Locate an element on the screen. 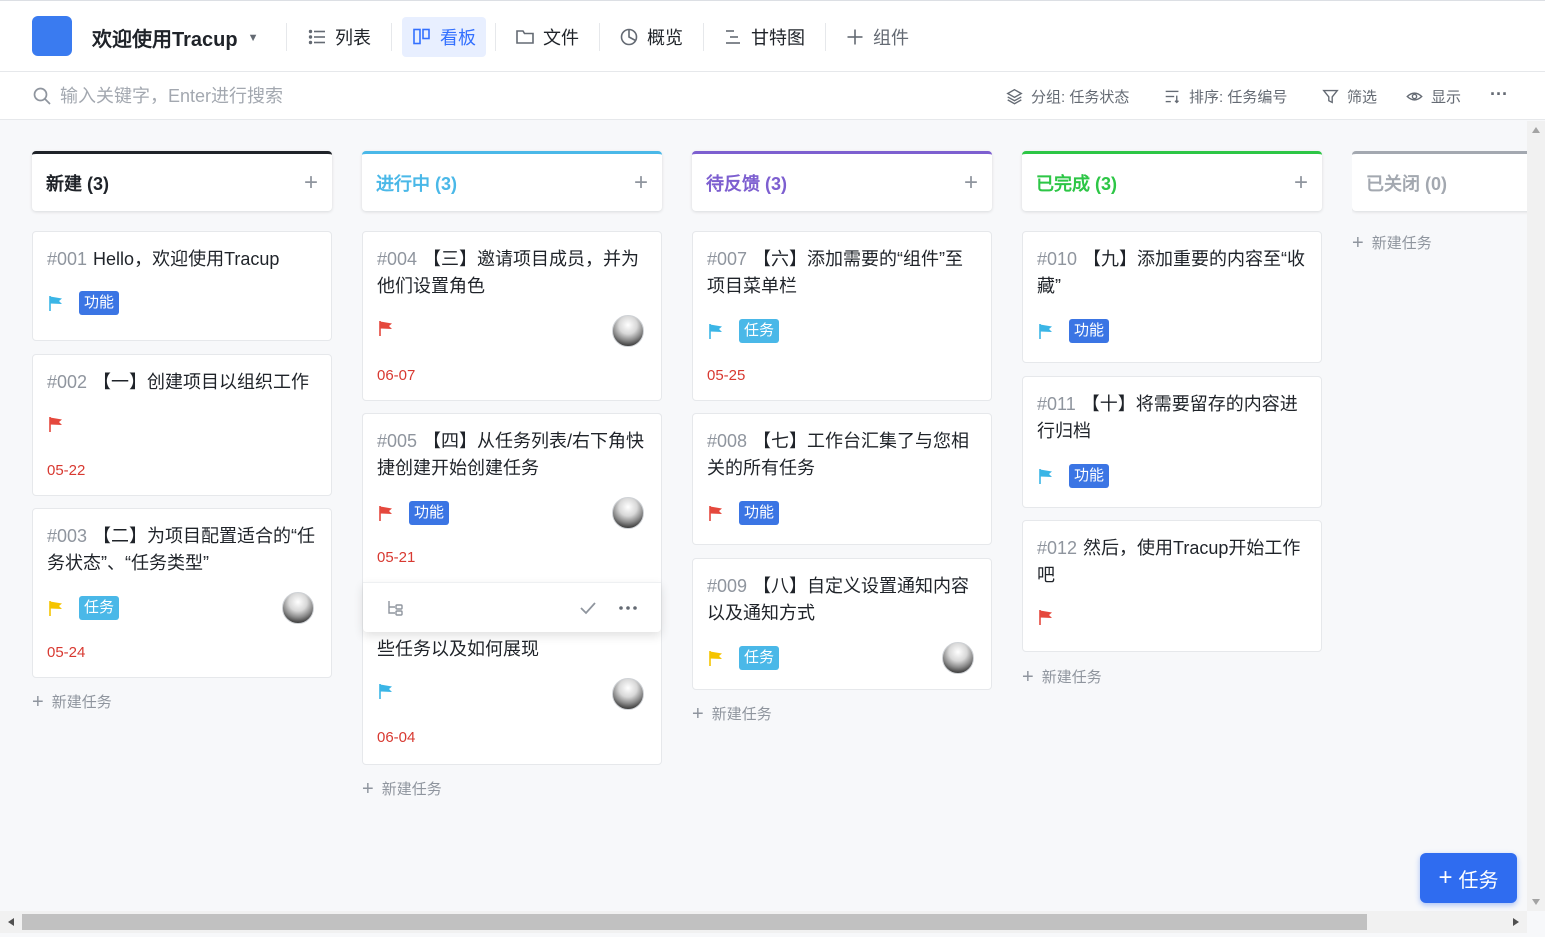 The width and height of the screenshot is (1545, 937). task-meta: 功能 is located at coordinates (83, 303).